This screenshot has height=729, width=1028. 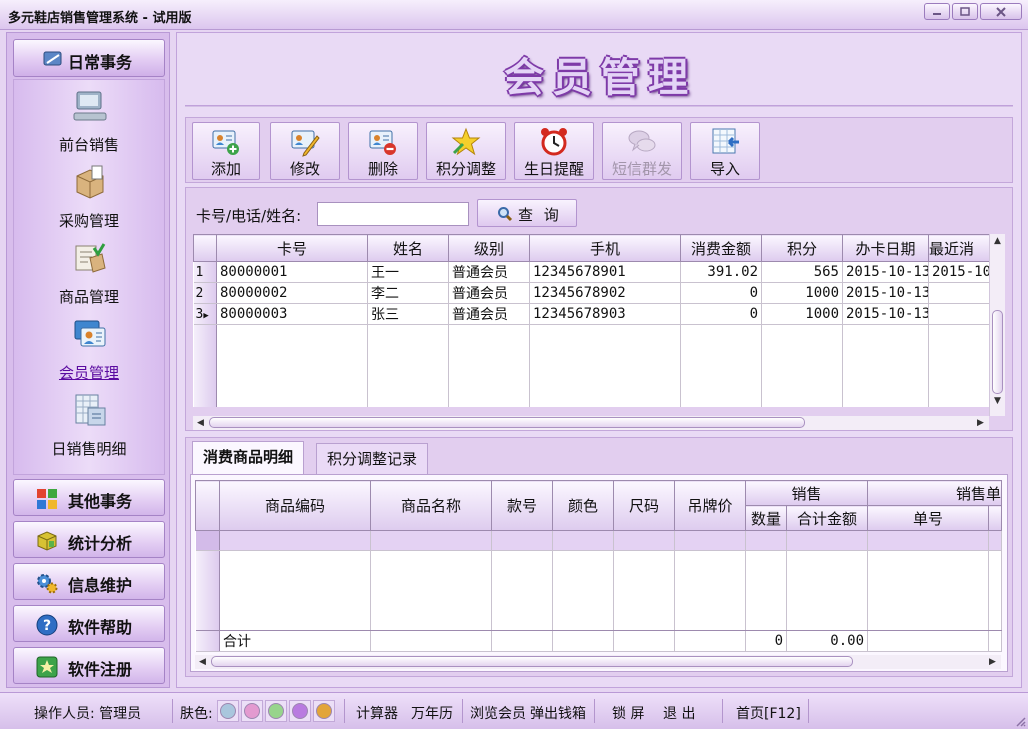 What do you see at coordinates (292, 293) in the screenshot?
I see `card-number-cell: 80000002` at bounding box center [292, 293].